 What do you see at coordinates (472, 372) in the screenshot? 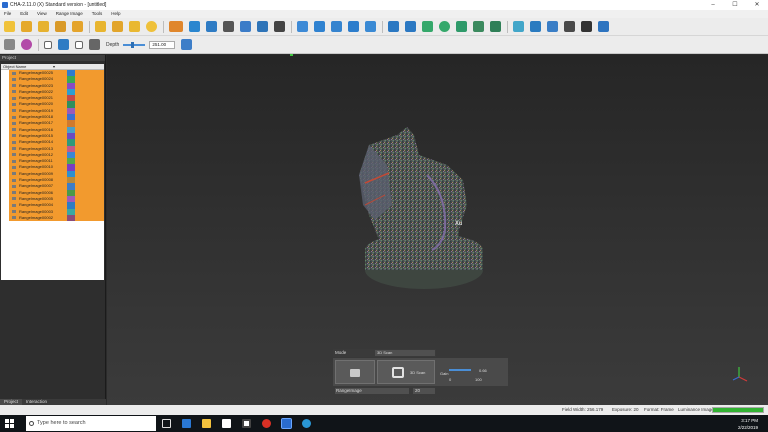
I see `gain-controls: Gain 0.66 0 100` at bounding box center [472, 372].